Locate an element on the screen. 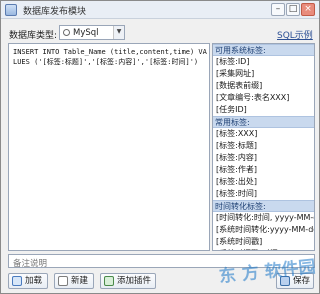  tag-item: [标签:XXX] is located at coordinates (263, 134).